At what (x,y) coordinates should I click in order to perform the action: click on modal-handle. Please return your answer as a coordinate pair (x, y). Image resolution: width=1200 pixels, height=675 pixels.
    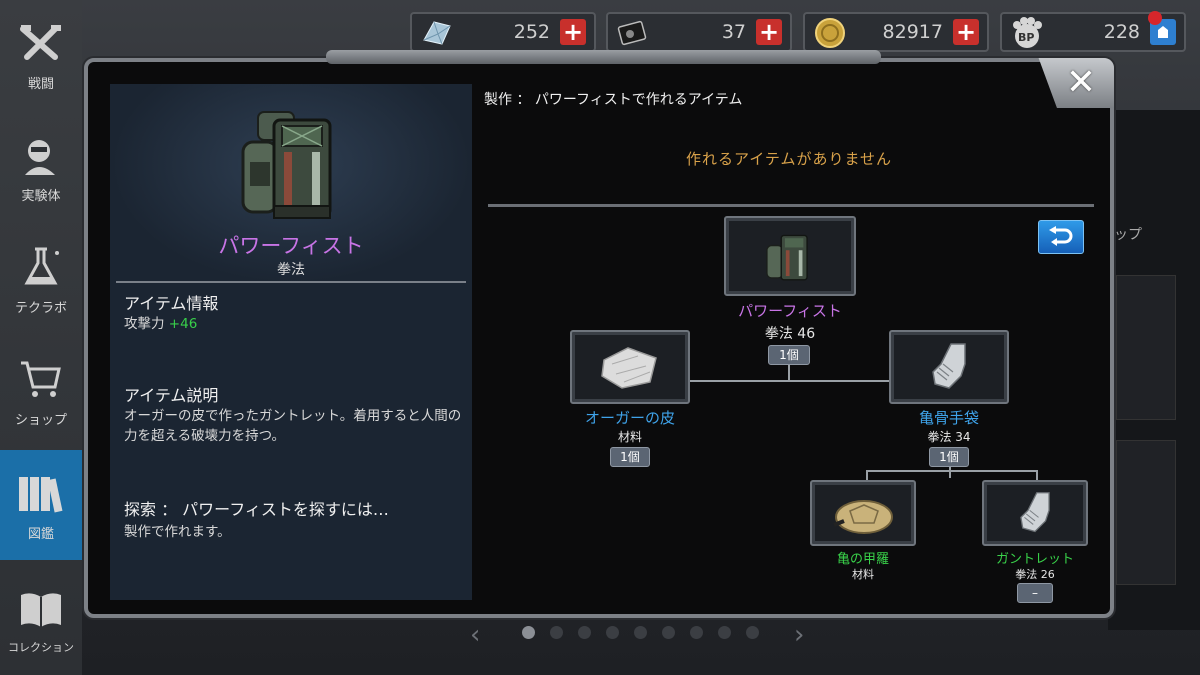
    Looking at the image, I should click on (603, 57).